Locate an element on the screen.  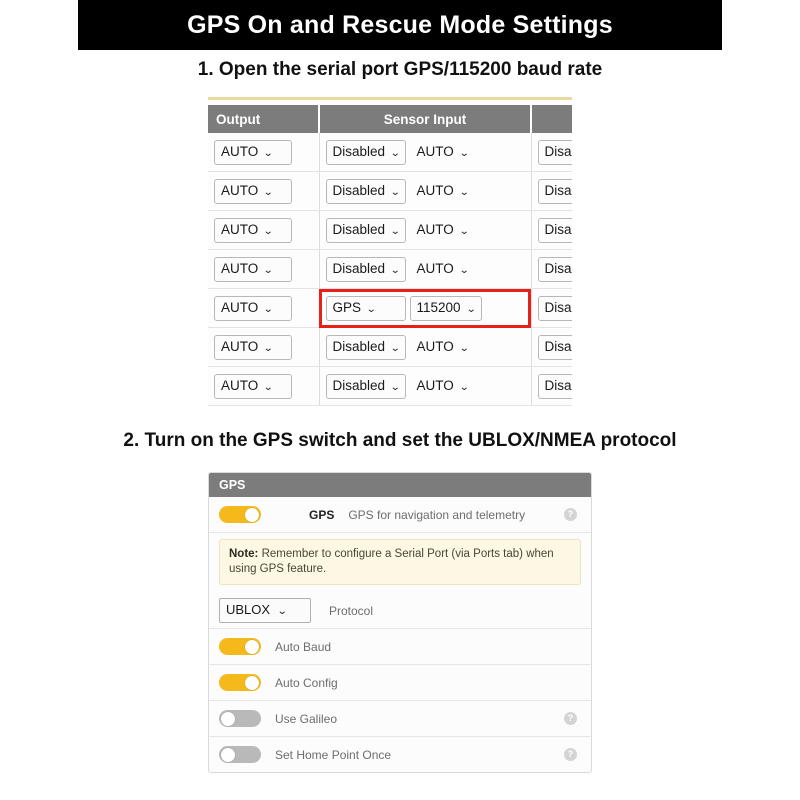
gps-enable-row: GPS GPS for navigation and telemetry ? is located at coordinates (400, 515).